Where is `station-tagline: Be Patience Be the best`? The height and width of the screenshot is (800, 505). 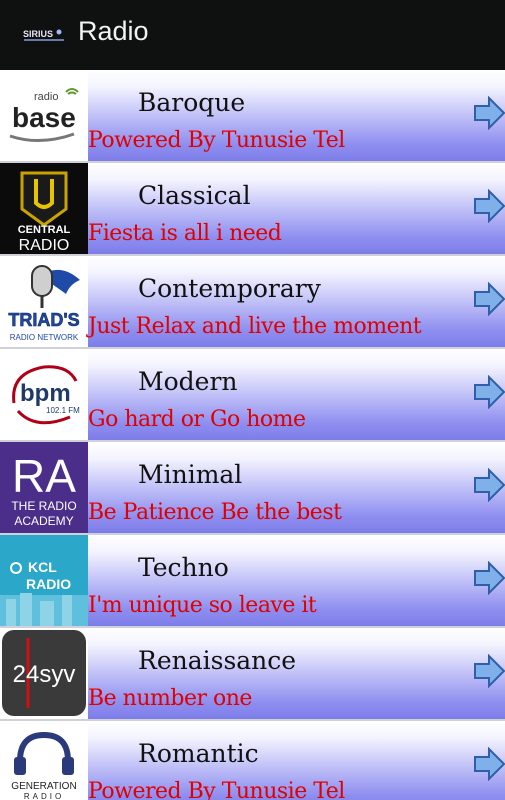
station-tagline: Be Patience Be the best is located at coordinates (215, 512).